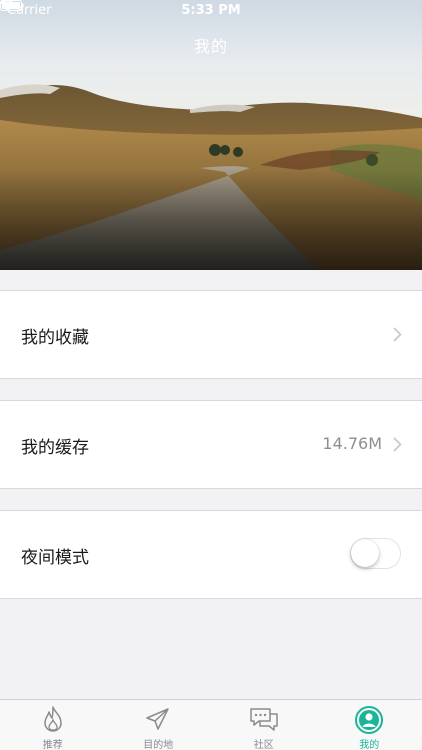  I want to click on status-time: 5:33 PM, so click(211, 10).